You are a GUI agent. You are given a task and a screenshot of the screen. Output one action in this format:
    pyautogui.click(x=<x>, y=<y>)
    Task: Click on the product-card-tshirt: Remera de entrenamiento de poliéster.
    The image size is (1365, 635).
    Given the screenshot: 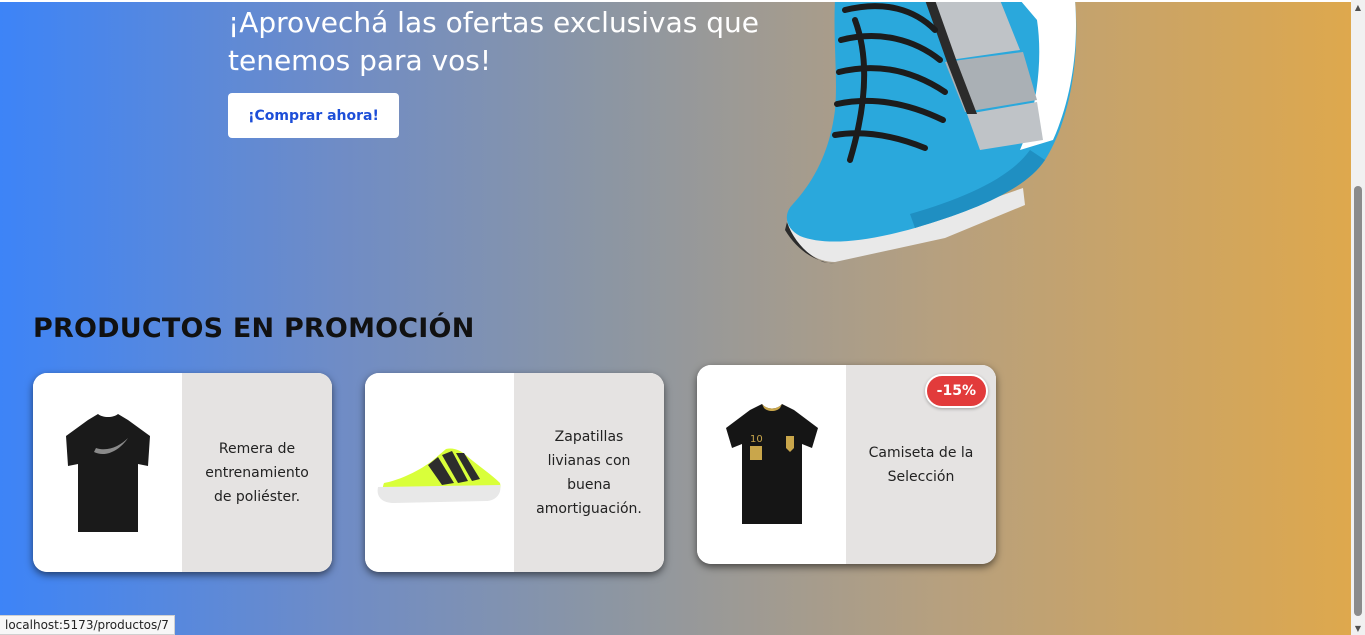 What is the action you would take?
    pyautogui.click(x=182, y=472)
    